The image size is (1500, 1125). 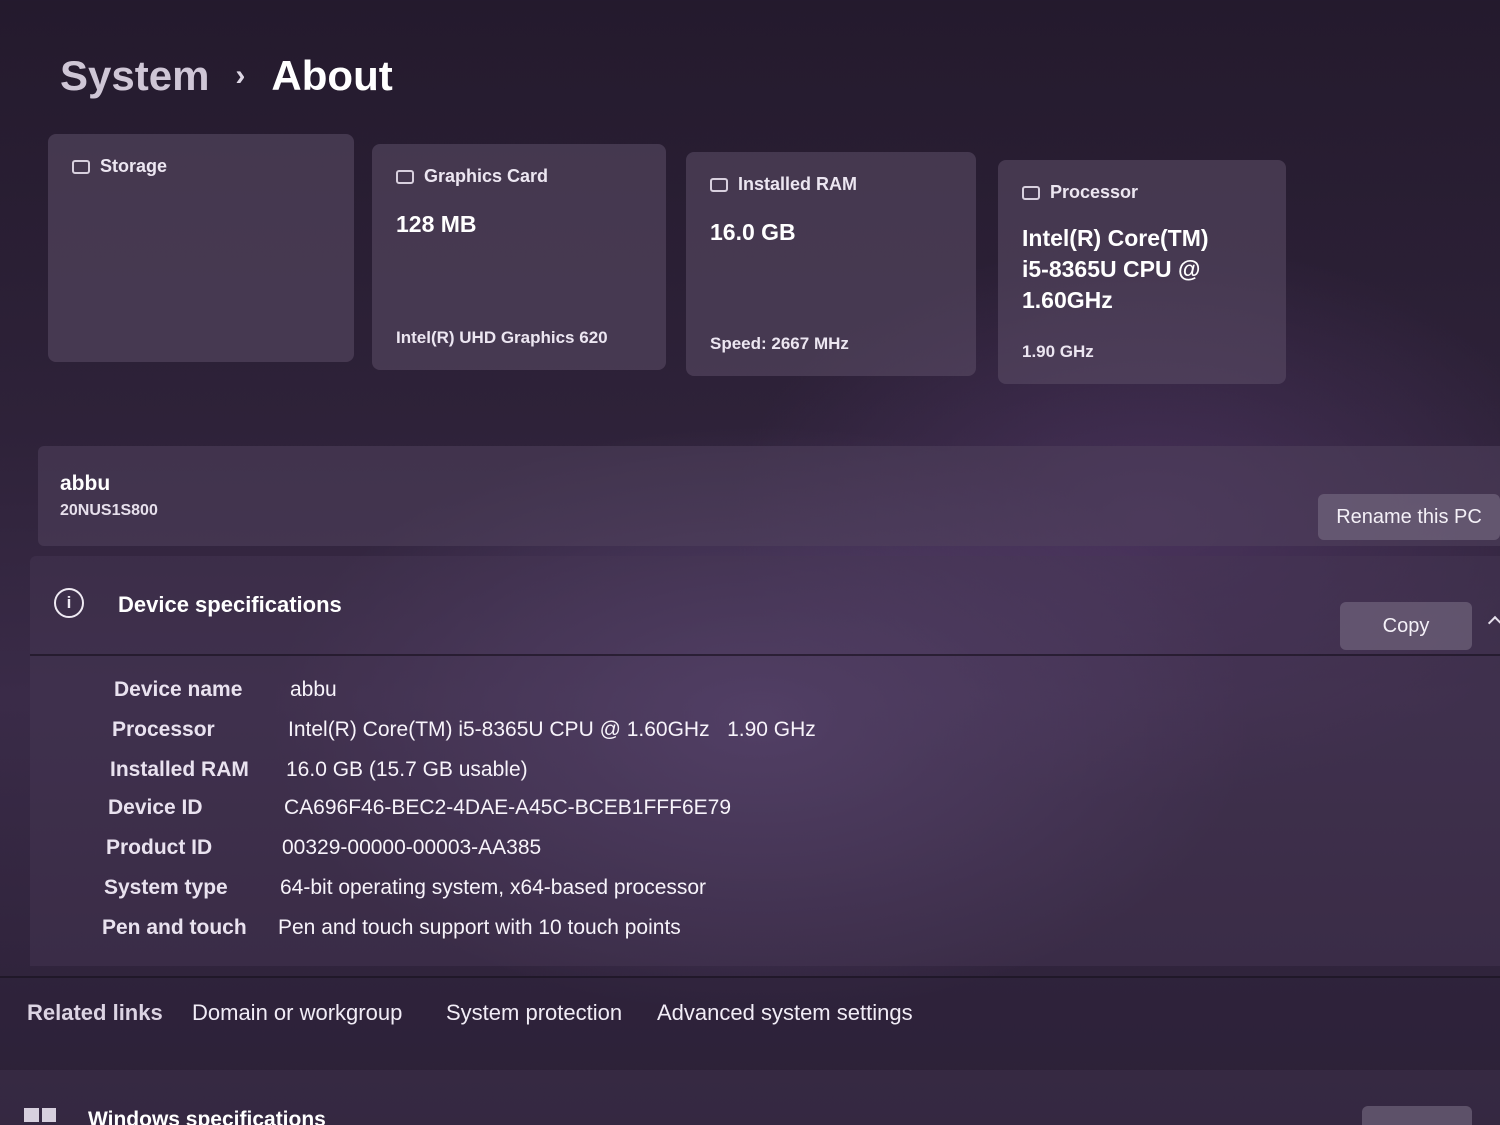 What do you see at coordinates (719, 184) in the screenshot?
I see `ram-icon` at bounding box center [719, 184].